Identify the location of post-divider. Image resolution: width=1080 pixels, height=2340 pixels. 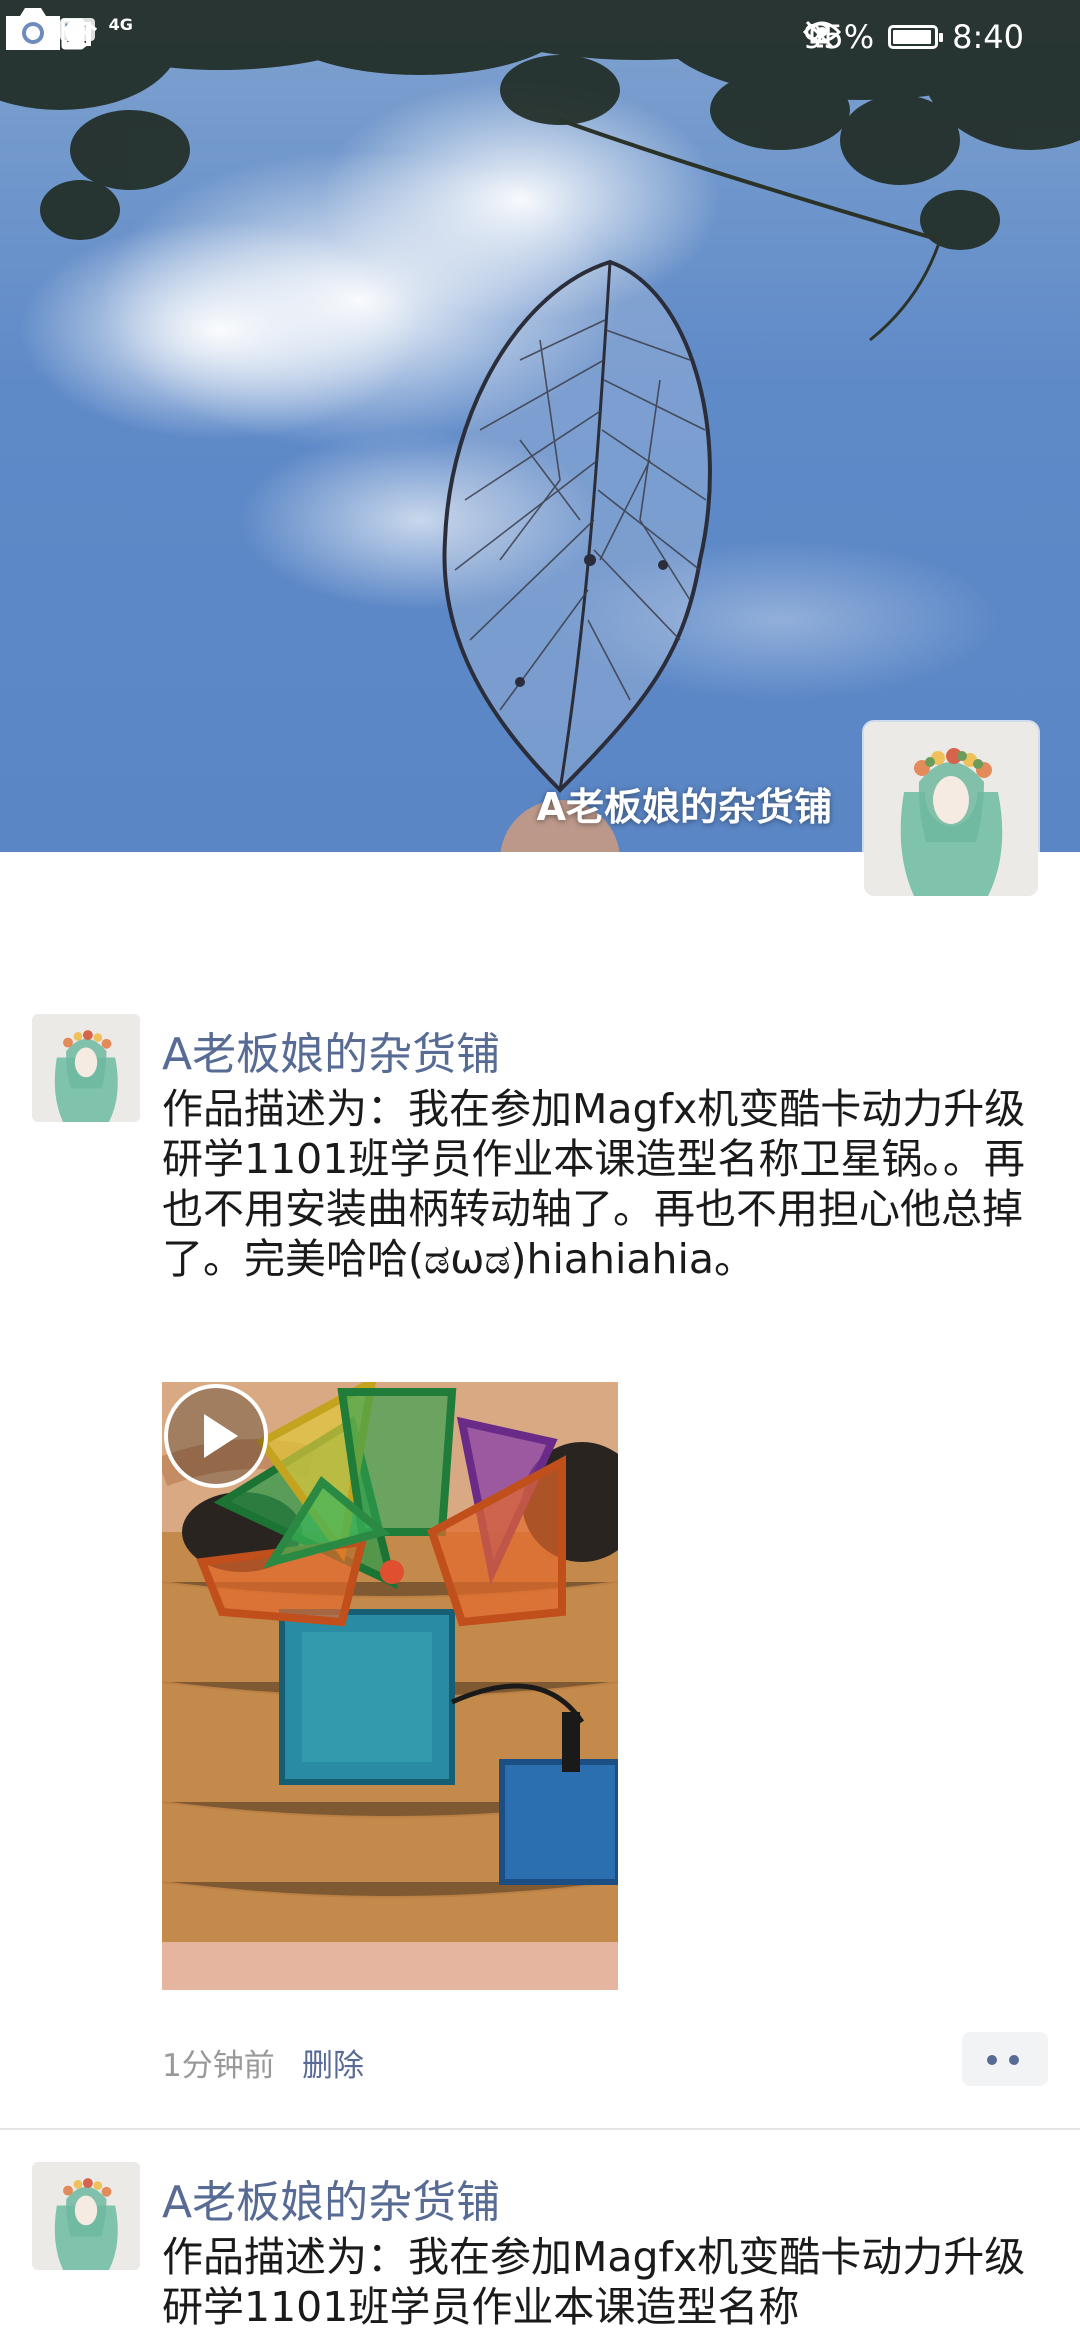
(540, 2129).